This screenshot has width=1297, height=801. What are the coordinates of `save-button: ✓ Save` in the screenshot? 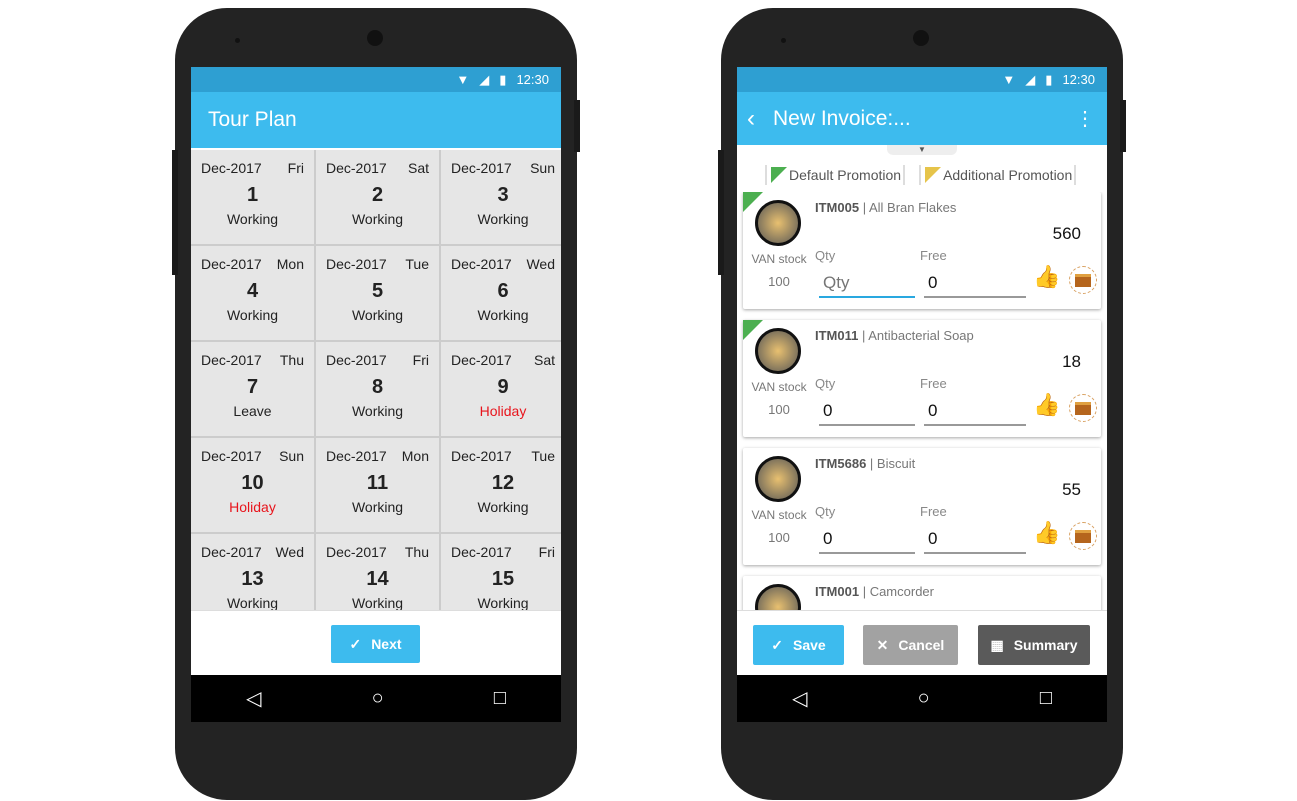 It's located at (798, 645).